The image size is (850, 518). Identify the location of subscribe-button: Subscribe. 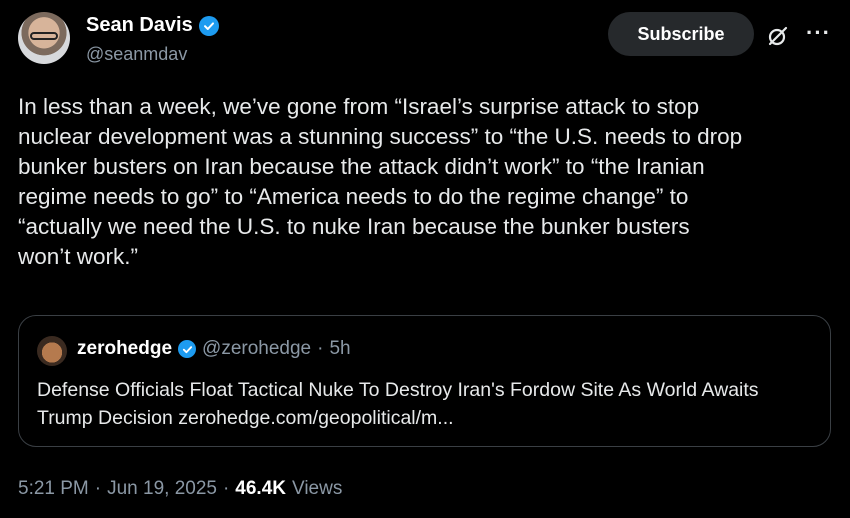
(681, 34).